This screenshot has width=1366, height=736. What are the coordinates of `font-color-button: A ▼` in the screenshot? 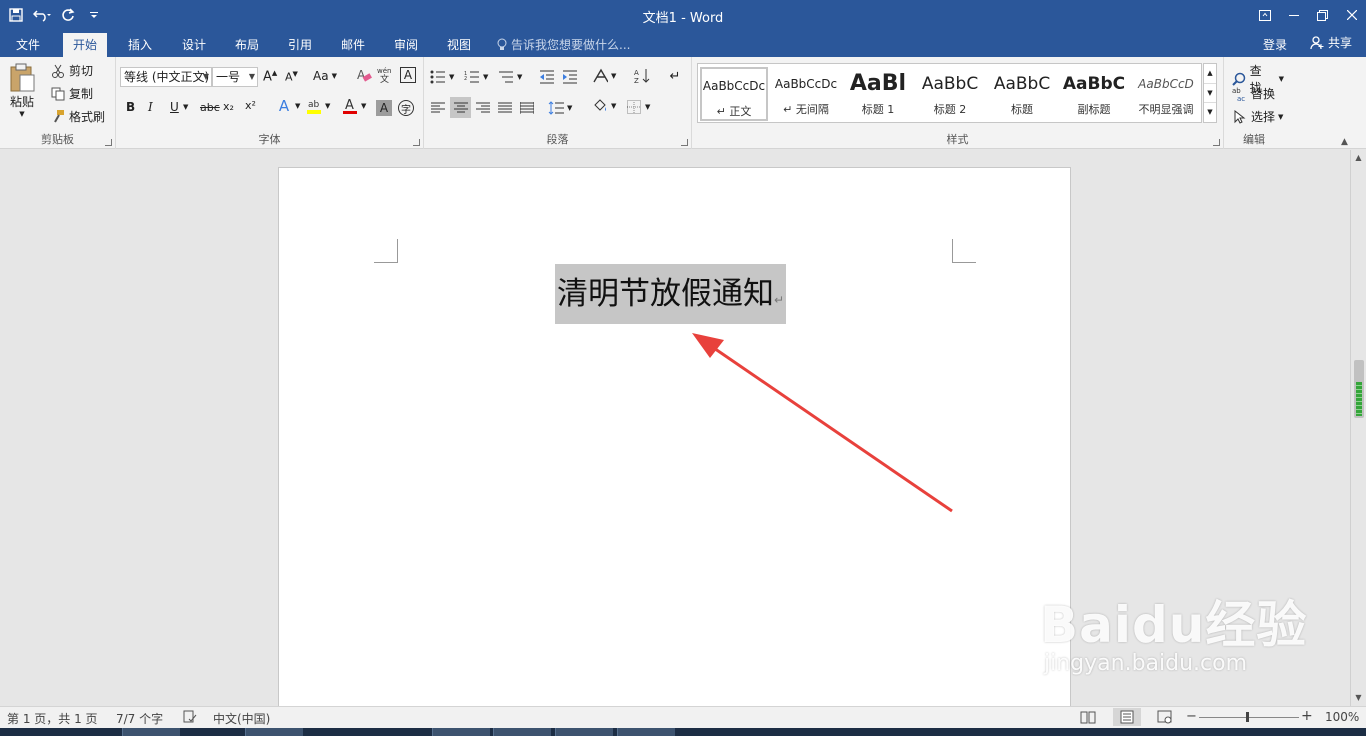 It's located at (354, 106).